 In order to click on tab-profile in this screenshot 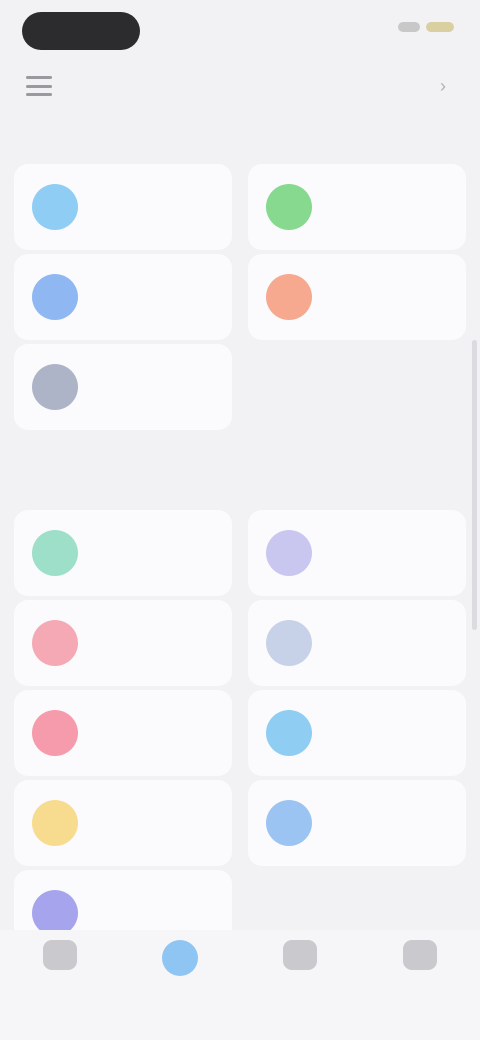, I will do `click(420, 958)`.